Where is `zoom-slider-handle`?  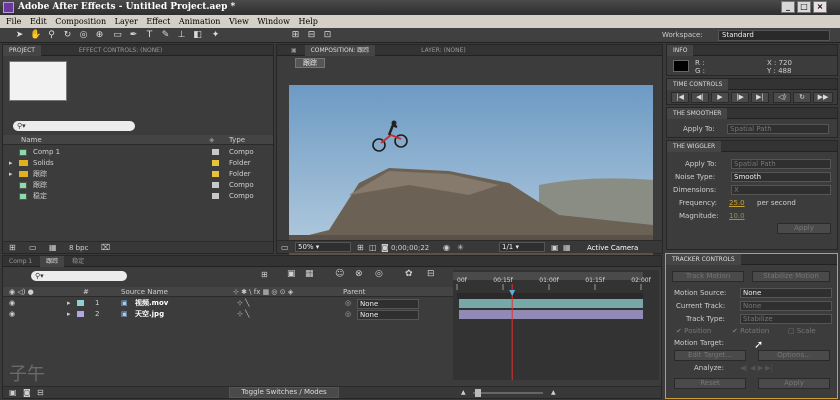 zoom-slider-handle is located at coordinates (478, 393).